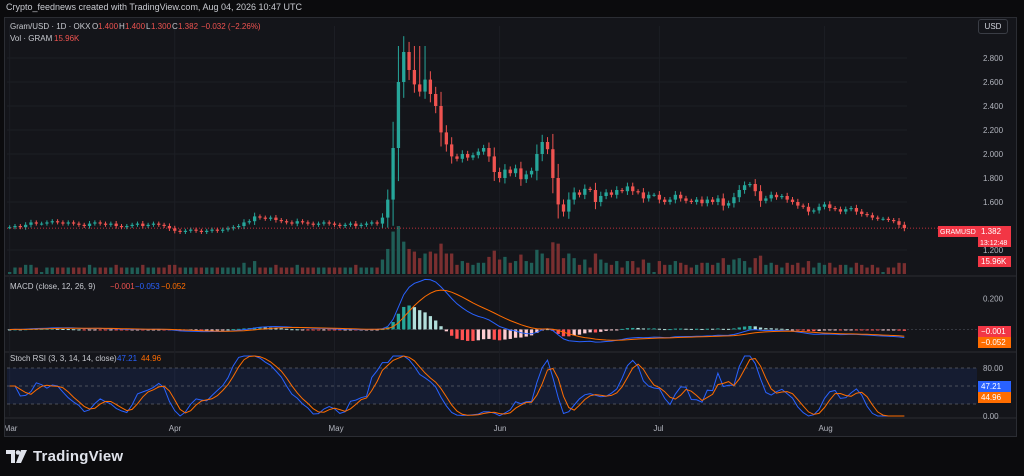 This screenshot has height=476, width=1024. I want to click on currency-button: USD, so click(993, 26).